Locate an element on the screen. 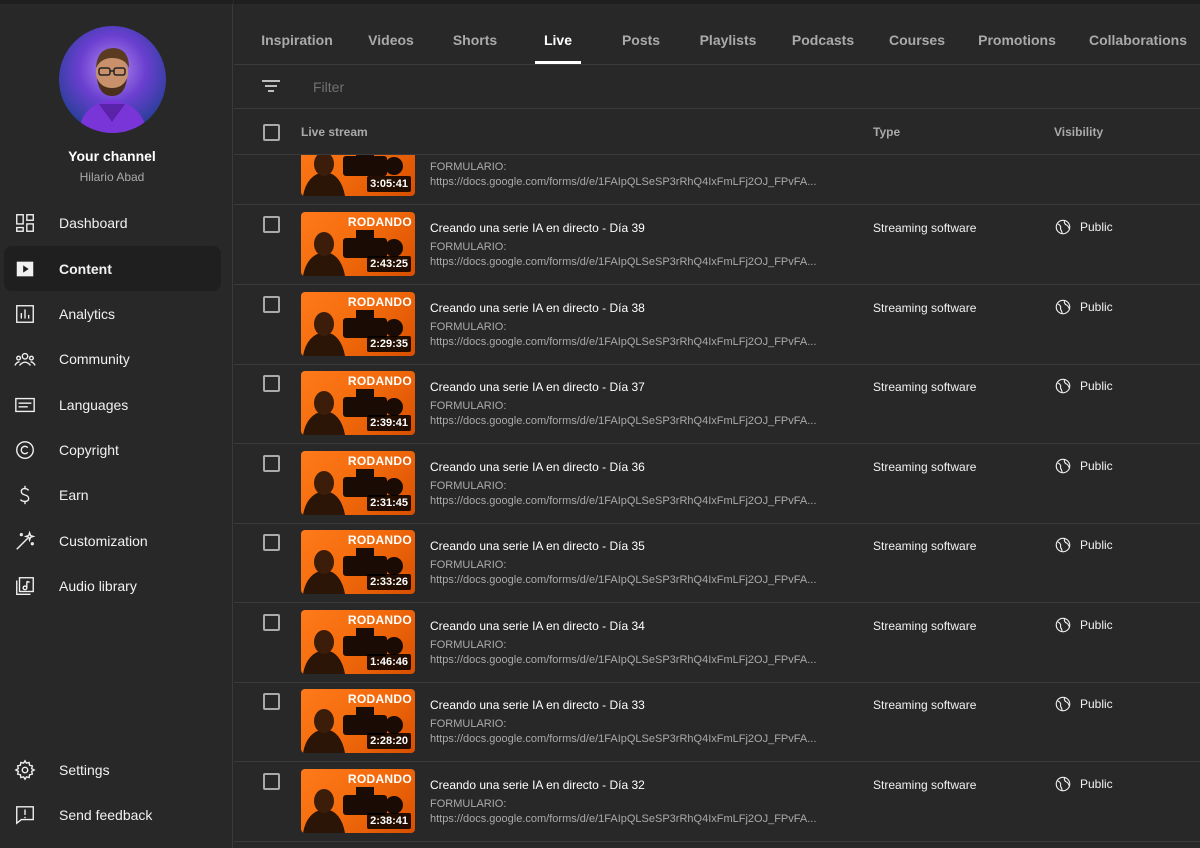 Image resolution: width=1200 pixels, height=848 pixels. sidebar-item-label: Dashboard is located at coordinates (93, 222).